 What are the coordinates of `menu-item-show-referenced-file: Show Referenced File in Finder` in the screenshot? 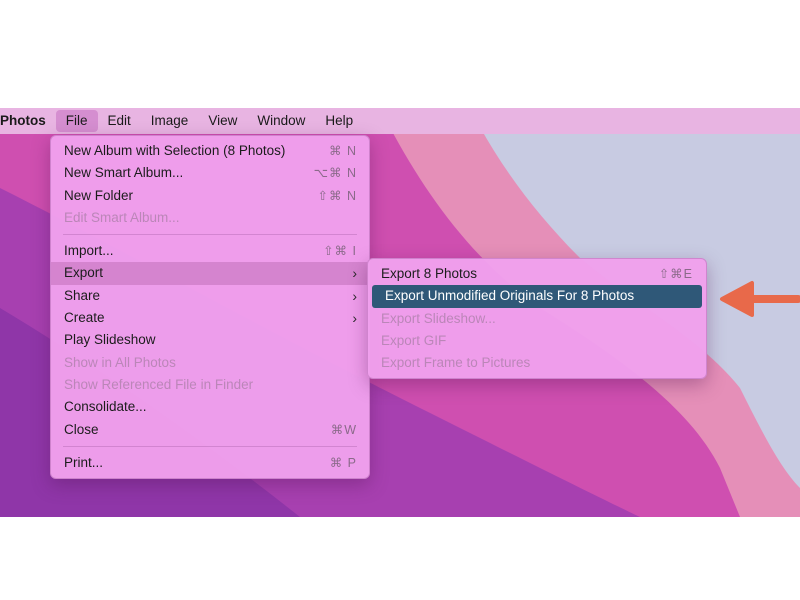 It's located at (210, 385).